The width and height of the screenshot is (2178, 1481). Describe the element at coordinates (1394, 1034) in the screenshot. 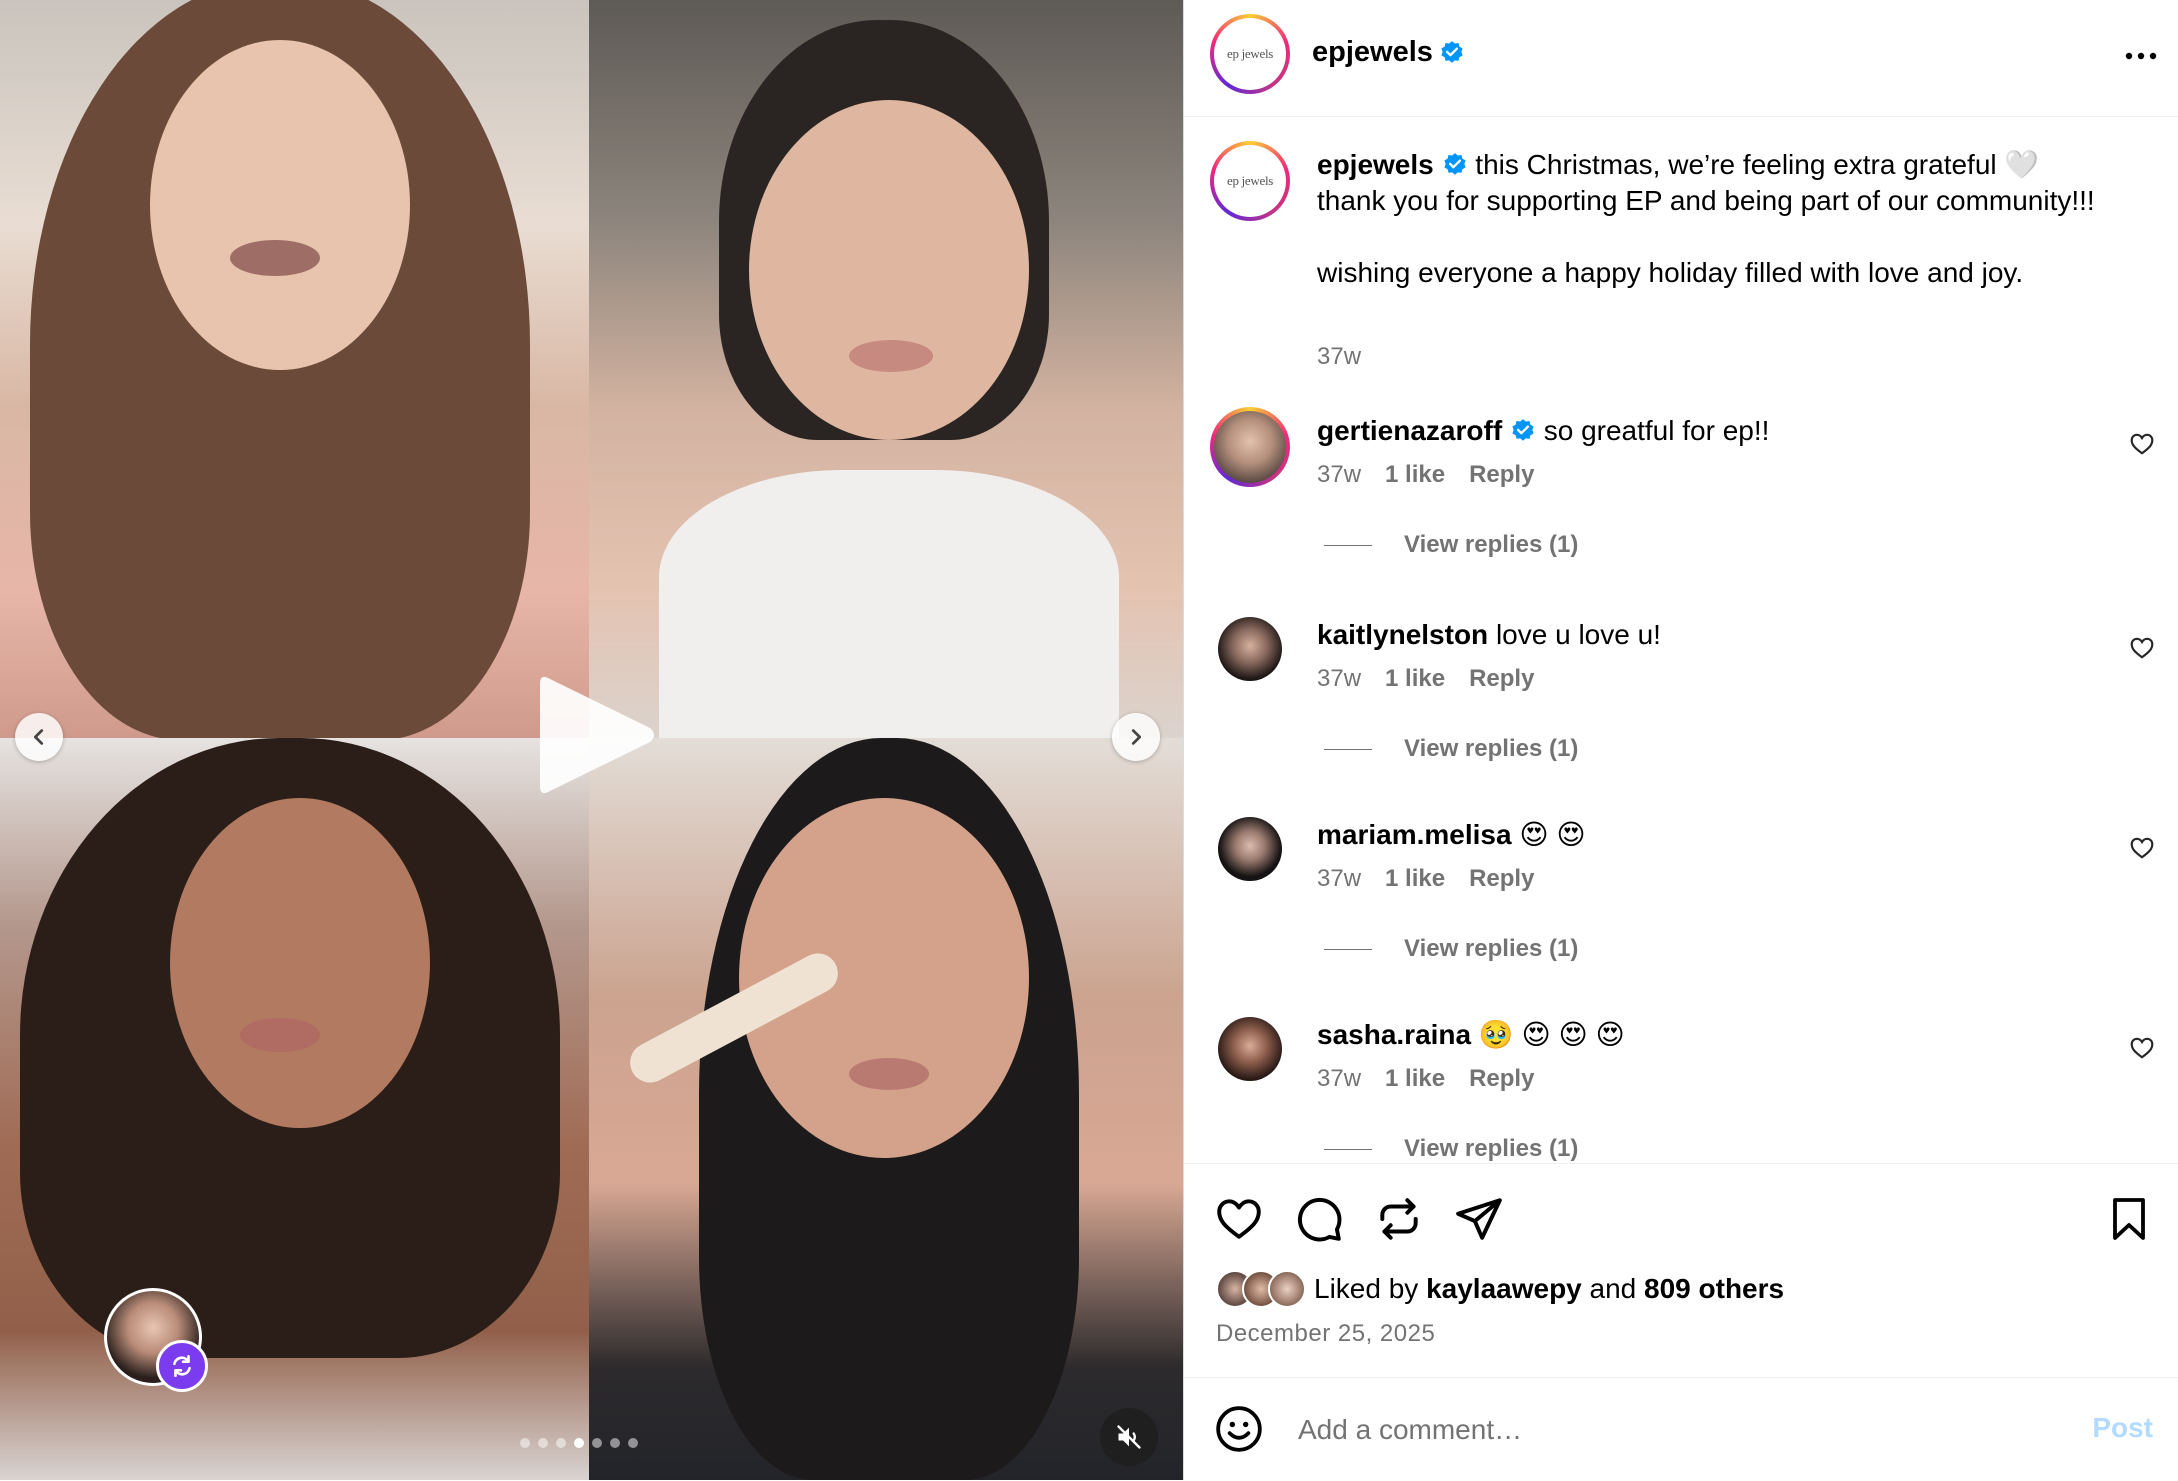

I see `comment-username: sasha.raina` at that location.